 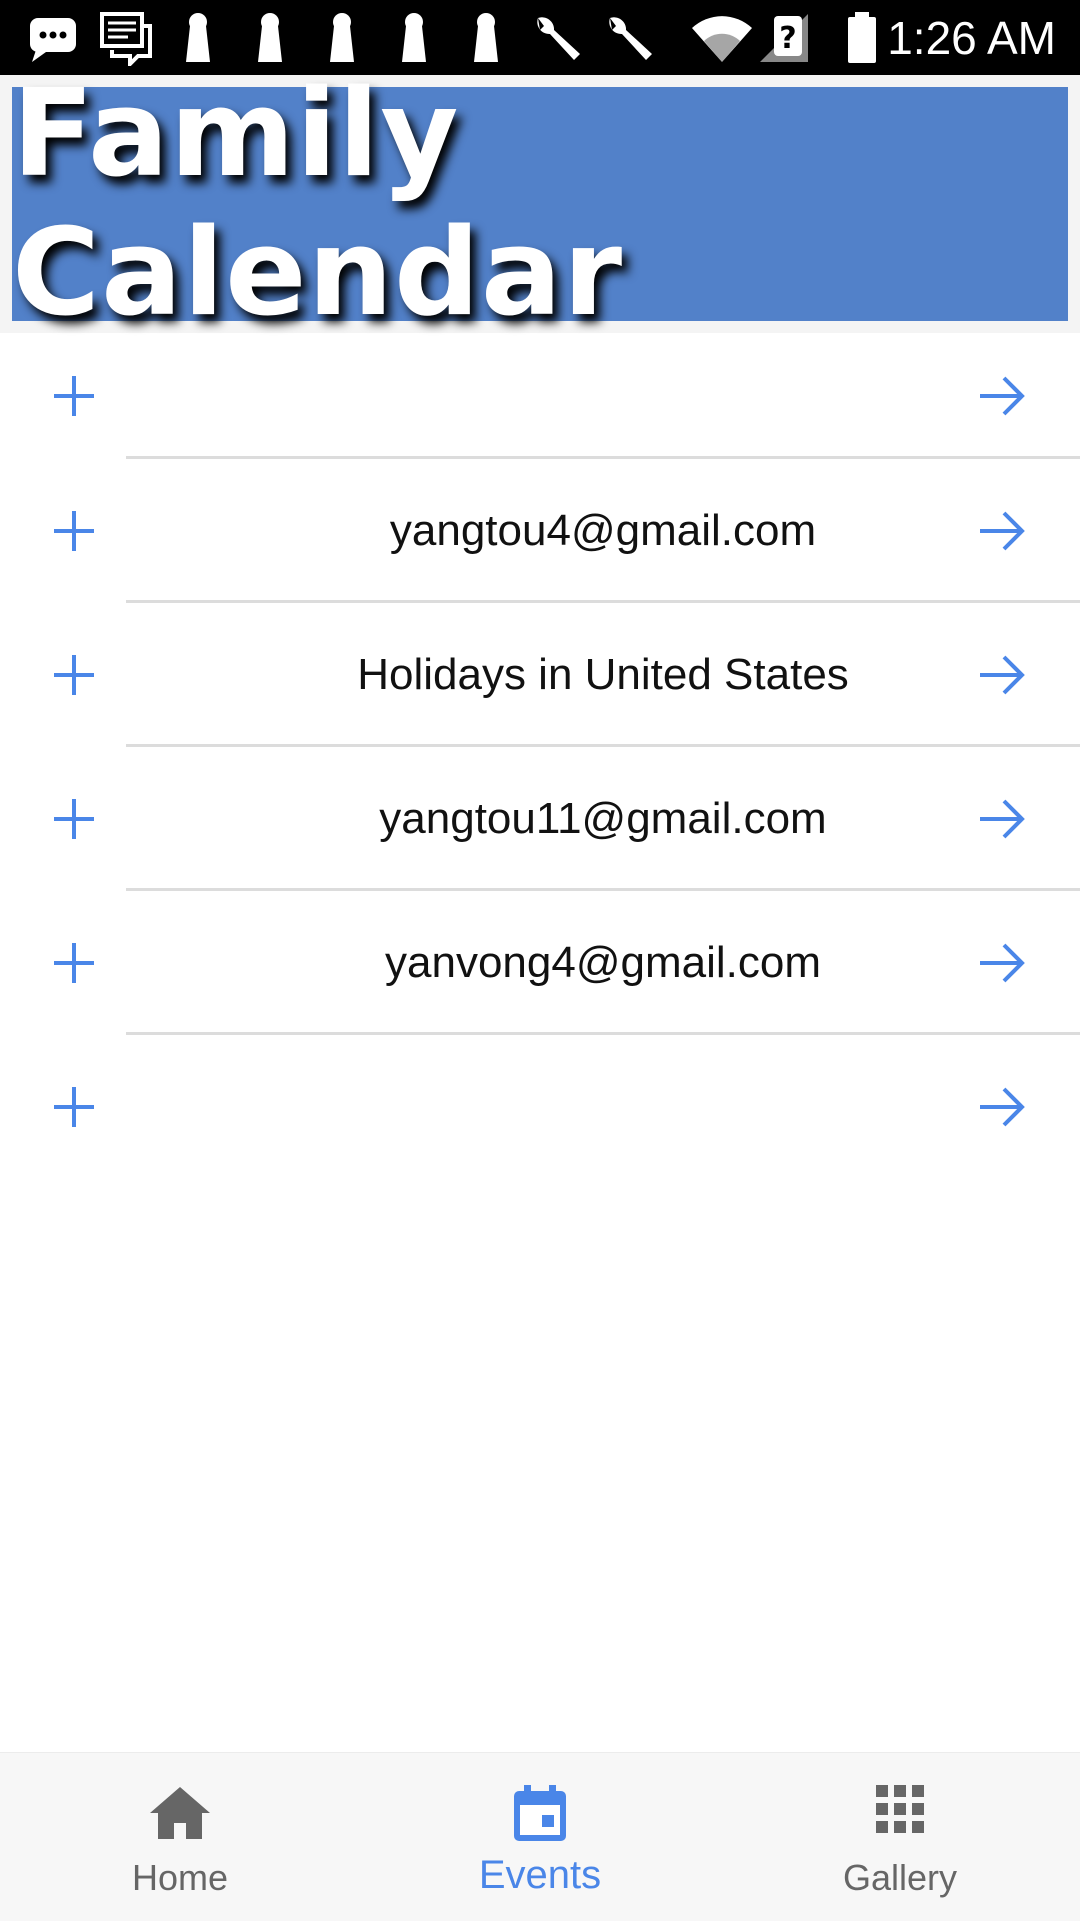 I want to click on calendar-row: yangtou11@gmail.com, so click(x=540, y=819).